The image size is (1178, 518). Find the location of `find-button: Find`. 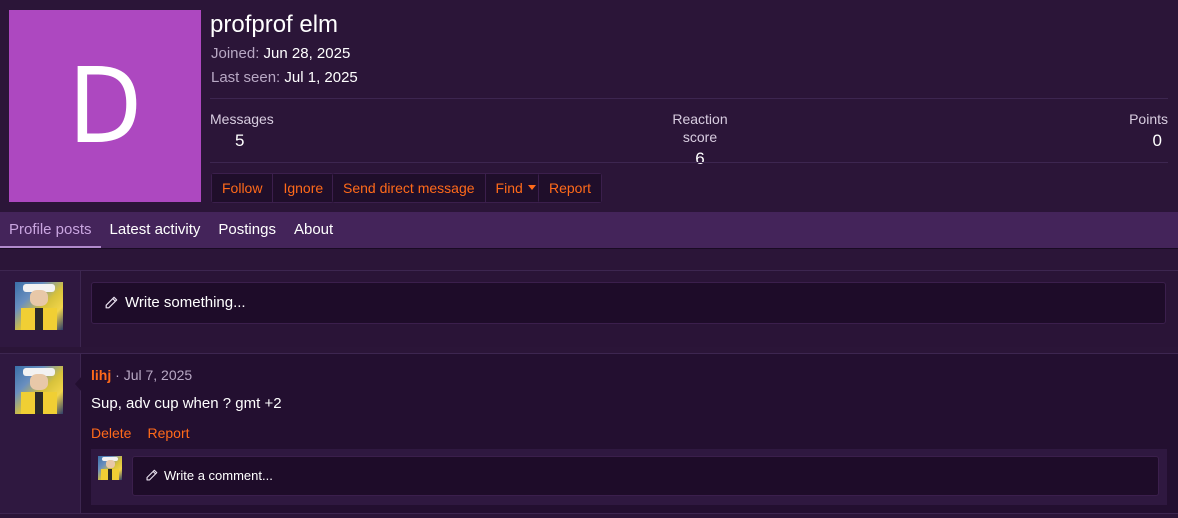

find-button: Find is located at coordinates (515, 188).